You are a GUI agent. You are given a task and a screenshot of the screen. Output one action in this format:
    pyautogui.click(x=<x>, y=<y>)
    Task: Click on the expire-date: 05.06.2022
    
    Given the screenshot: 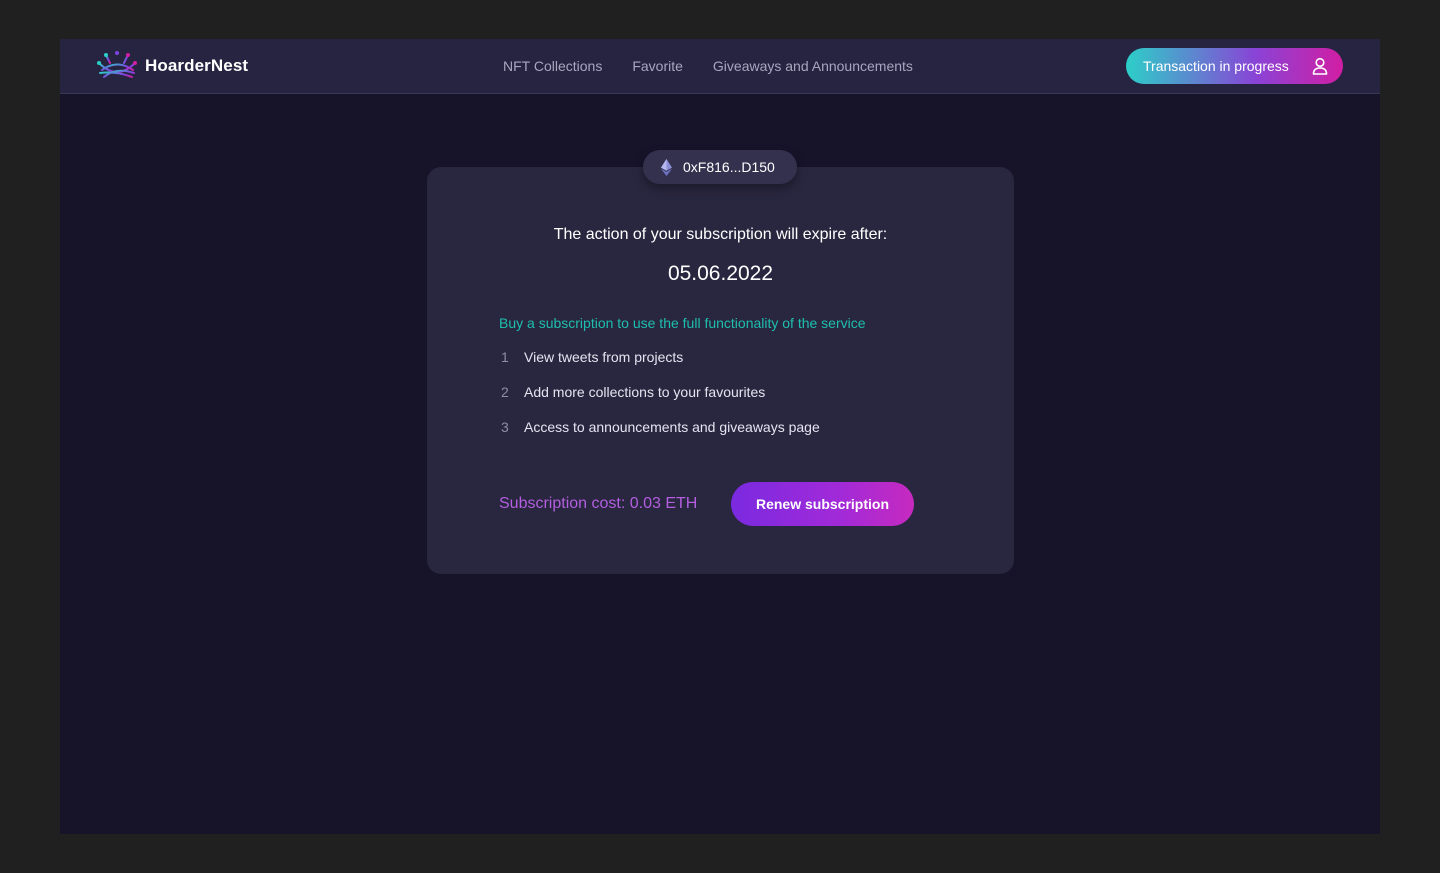 What is the action you would take?
    pyautogui.click(x=720, y=273)
    